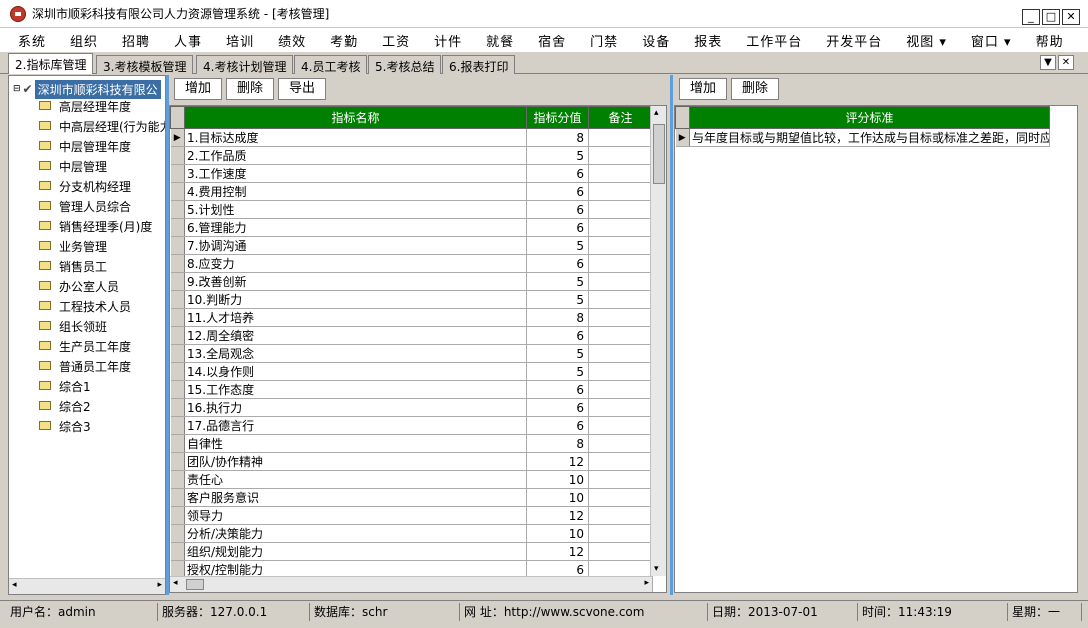 This screenshot has width=1088, height=628. What do you see at coordinates (145, 64) in the screenshot?
I see `tab-template-management: 3.考核模板管理` at bounding box center [145, 64].